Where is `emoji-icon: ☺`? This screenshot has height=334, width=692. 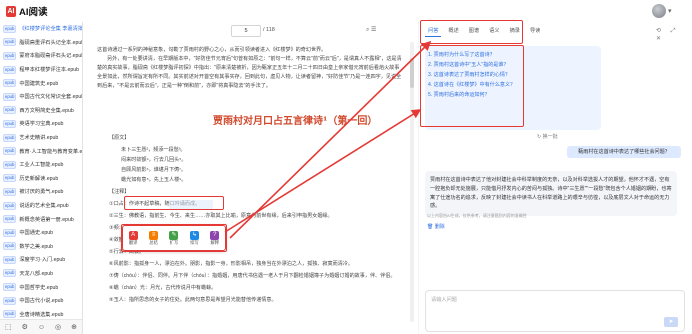
emoji-icon: ☺ is located at coordinates (41, 327).